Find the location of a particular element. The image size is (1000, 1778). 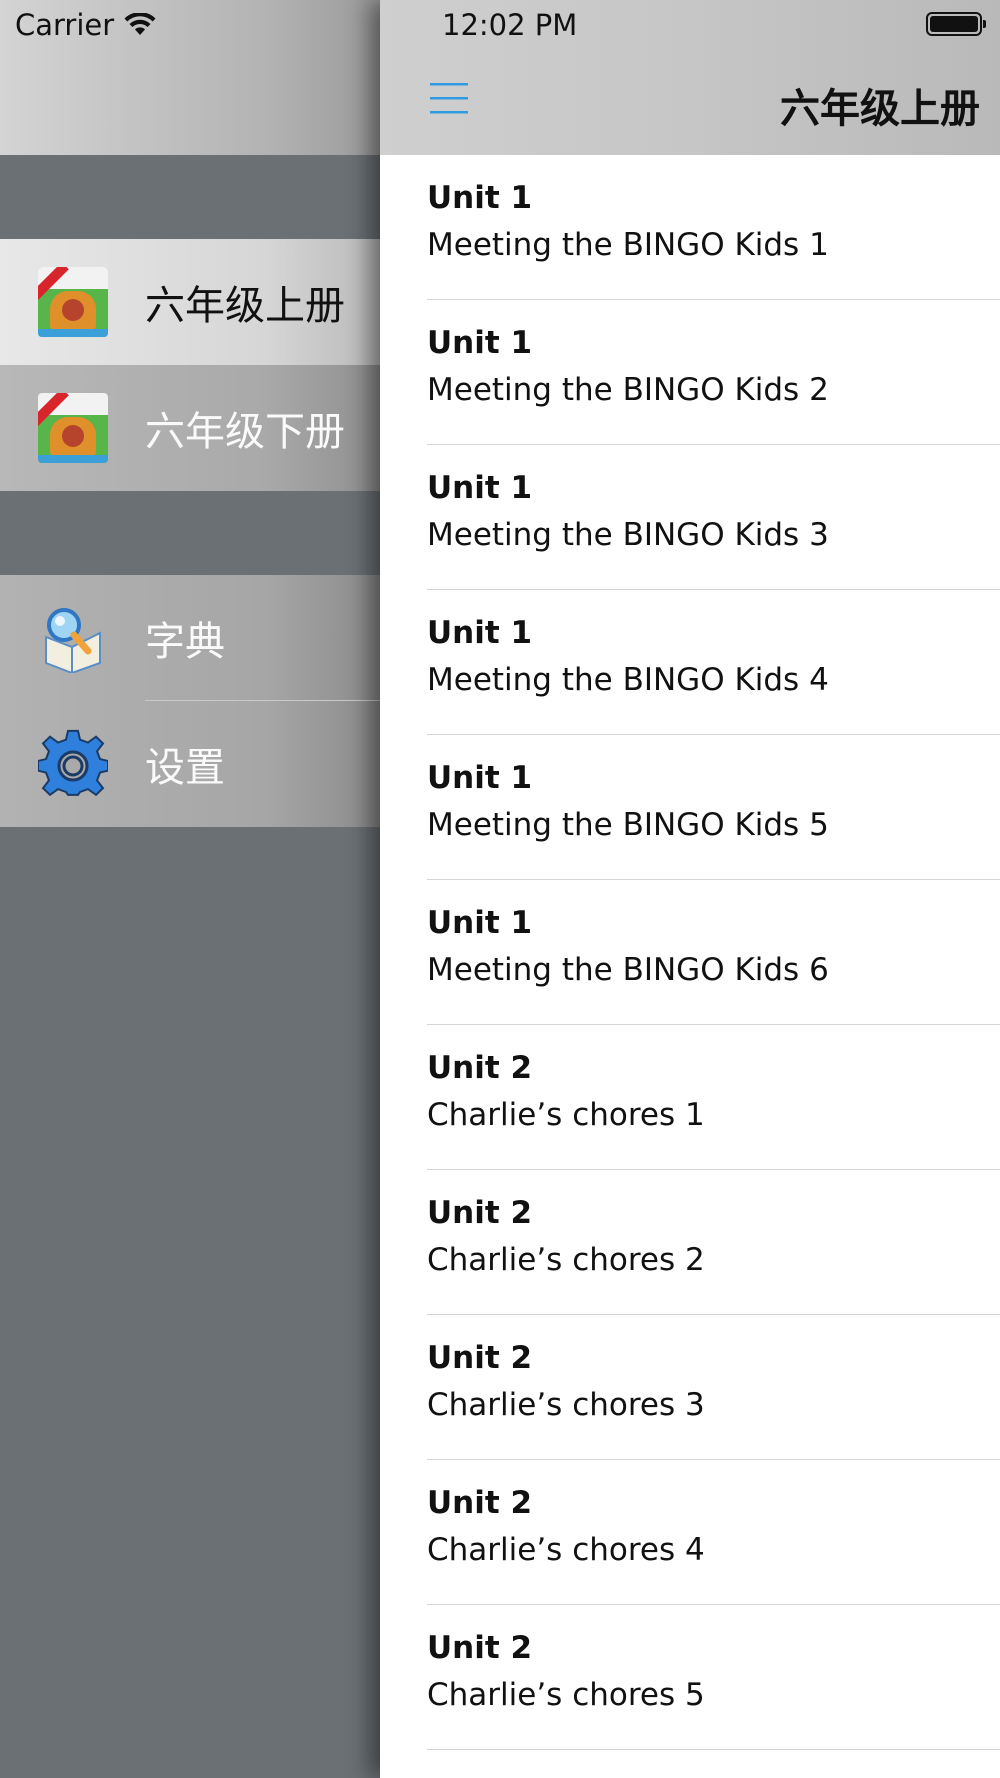

lesson-title: Meeting the BINGO Kids 1 is located at coordinates (628, 245).